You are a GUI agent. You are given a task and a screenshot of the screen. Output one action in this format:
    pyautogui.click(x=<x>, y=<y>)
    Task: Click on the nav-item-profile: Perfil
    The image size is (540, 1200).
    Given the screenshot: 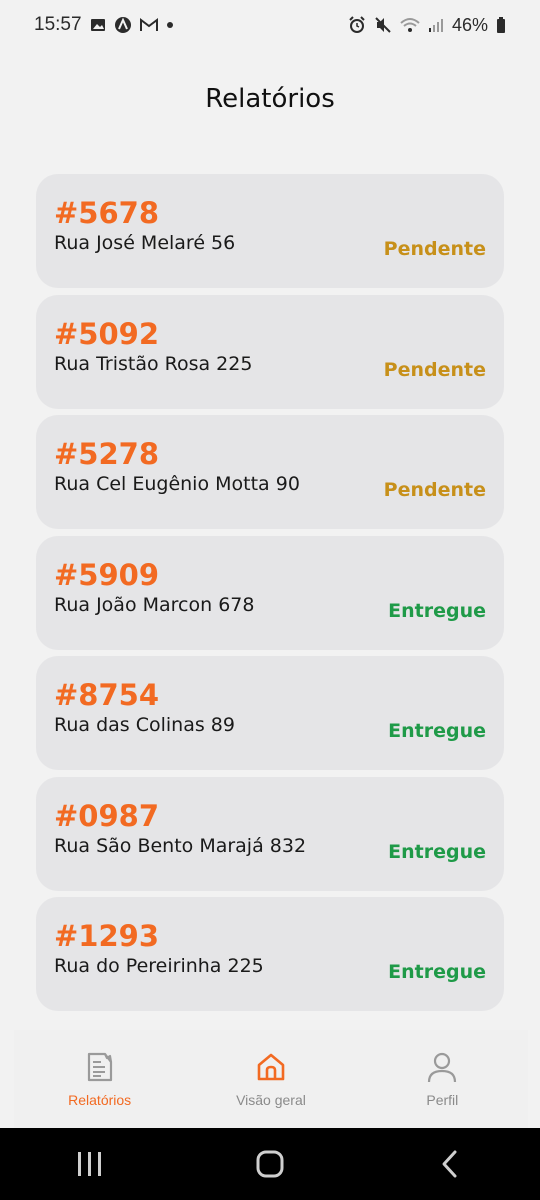 What is the action you would take?
    pyautogui.click(x=442, y=1079)
    